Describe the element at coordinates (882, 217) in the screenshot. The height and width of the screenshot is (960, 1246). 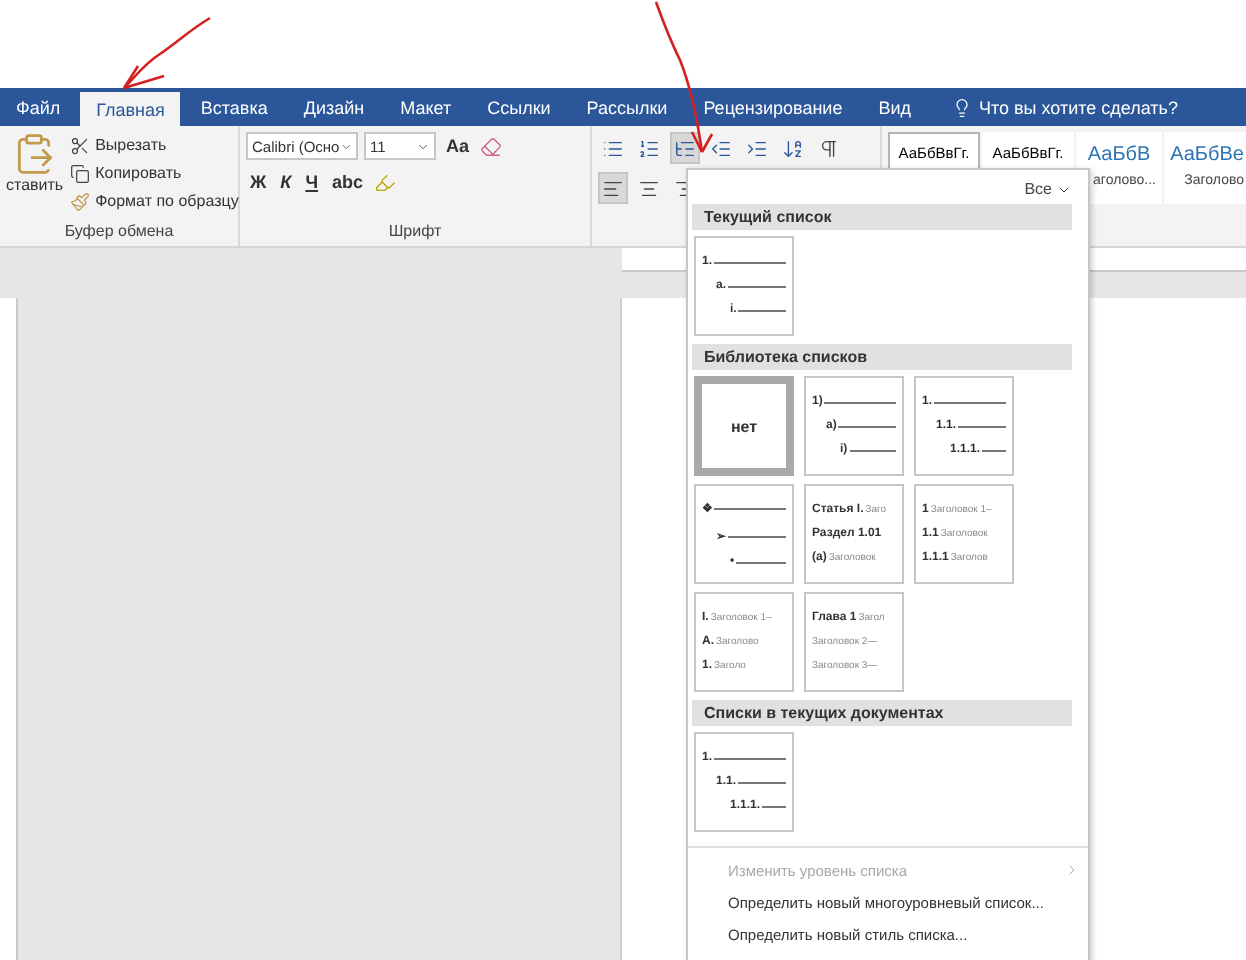
I see `section-title: Текущий список` at that location.